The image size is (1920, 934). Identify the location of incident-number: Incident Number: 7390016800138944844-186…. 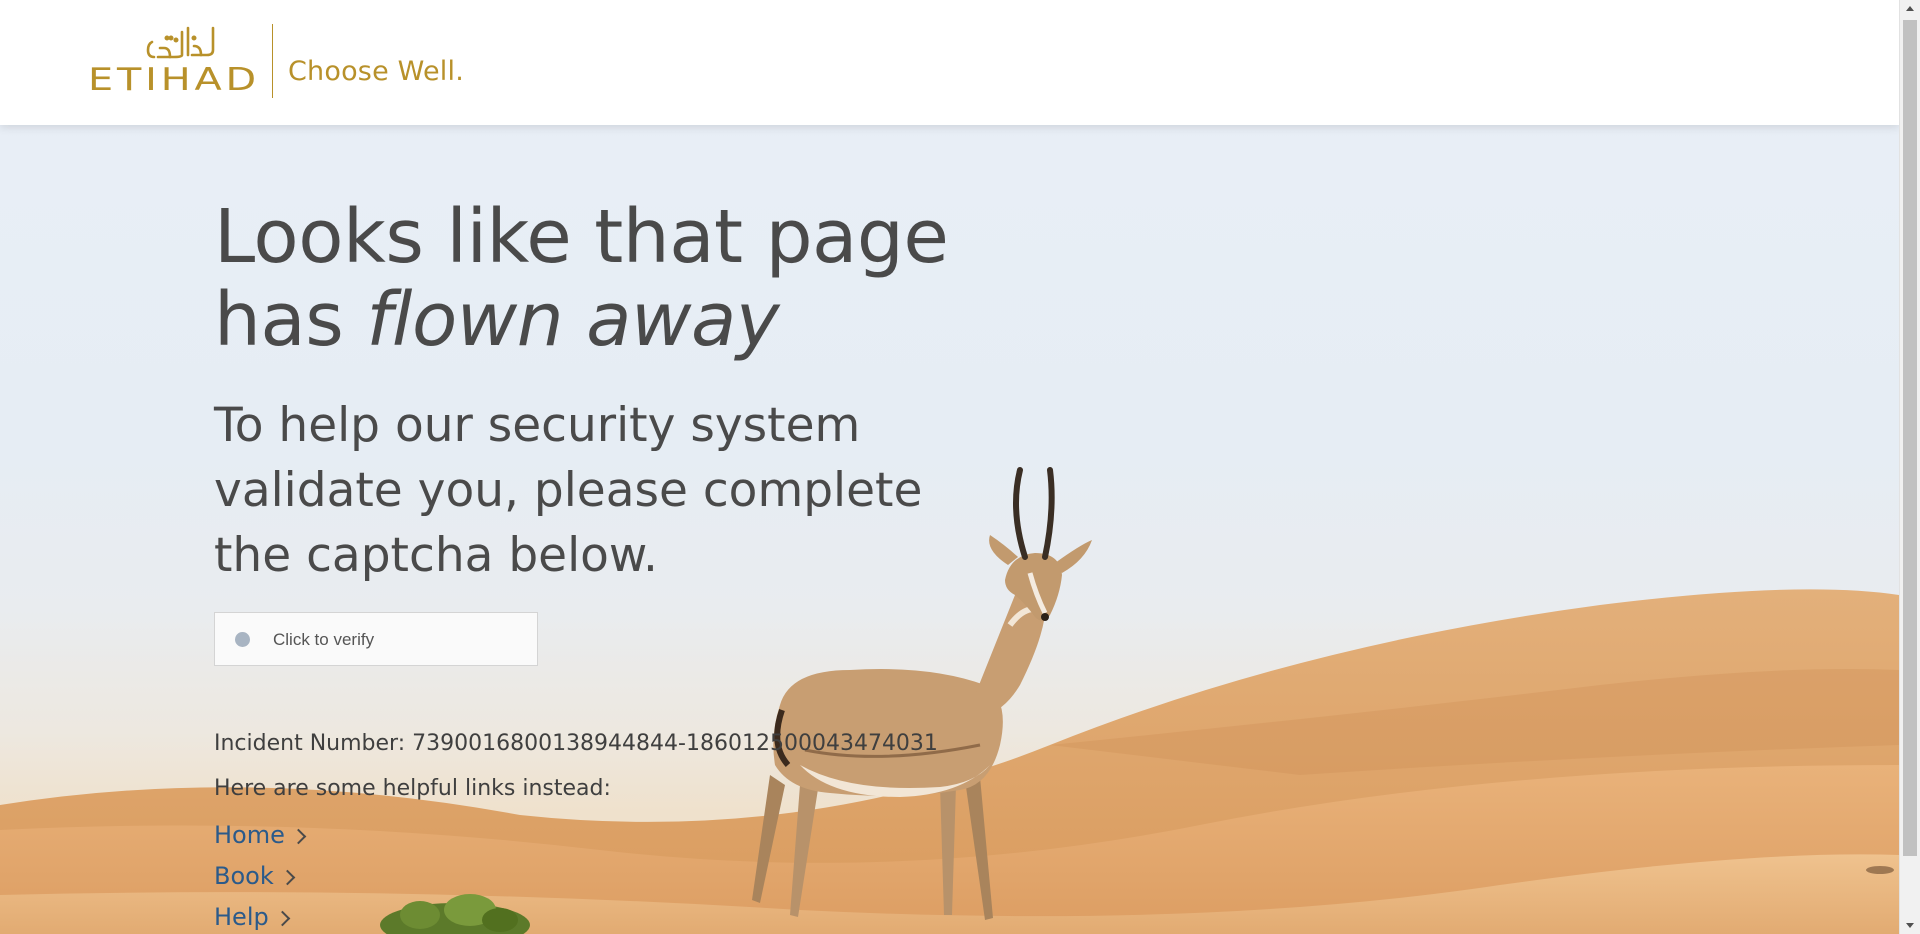
(576, 743).